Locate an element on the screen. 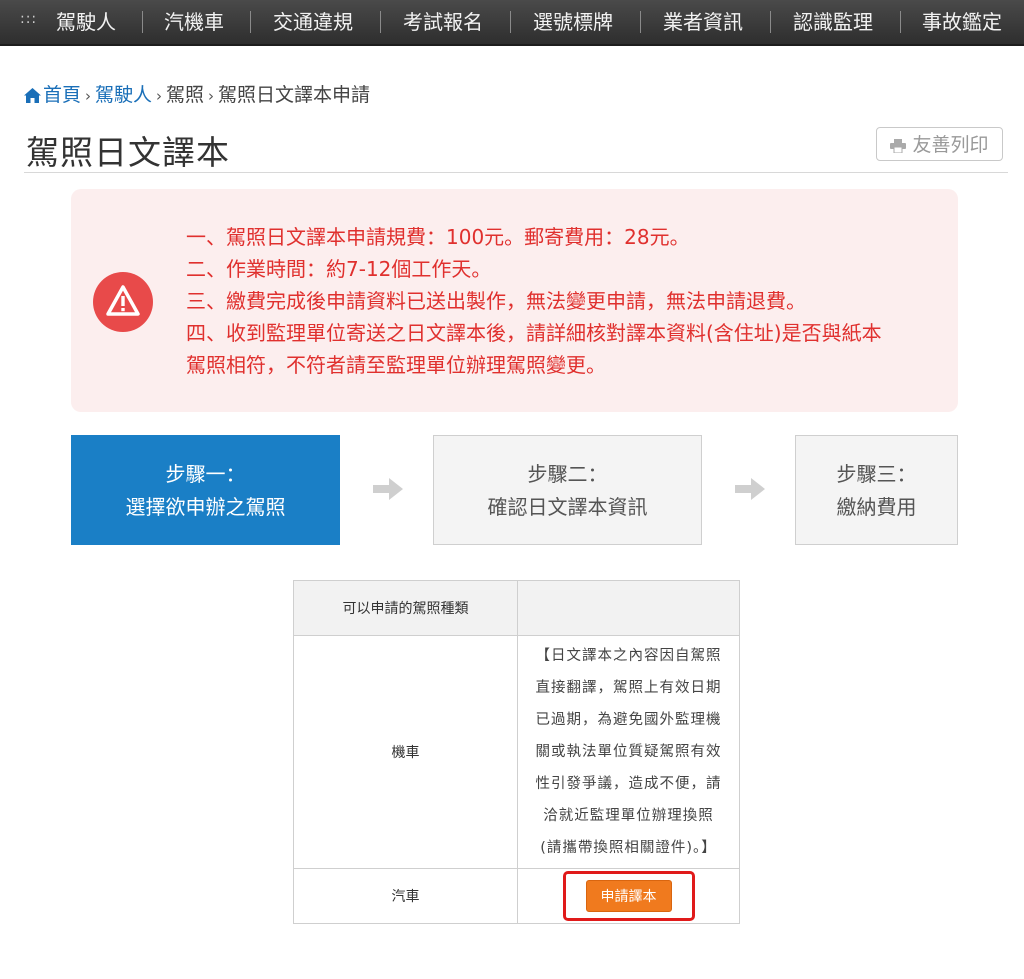  apply-cell: 申請譯本 is located at coordinates (628, 896).